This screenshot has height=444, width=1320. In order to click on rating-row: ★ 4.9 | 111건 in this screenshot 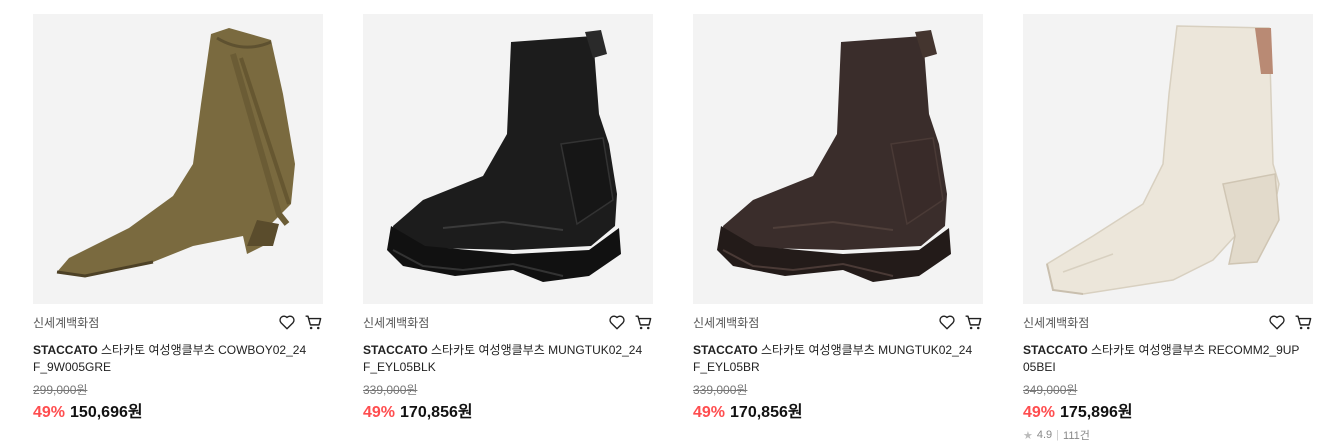, I will do `click(1168, 435)`.